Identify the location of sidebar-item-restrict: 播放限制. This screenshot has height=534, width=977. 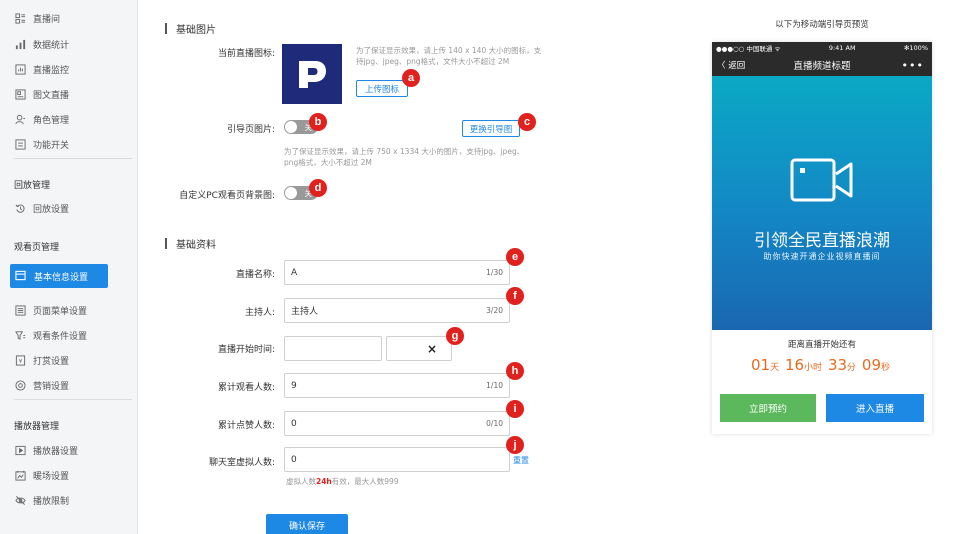
(41, 500).